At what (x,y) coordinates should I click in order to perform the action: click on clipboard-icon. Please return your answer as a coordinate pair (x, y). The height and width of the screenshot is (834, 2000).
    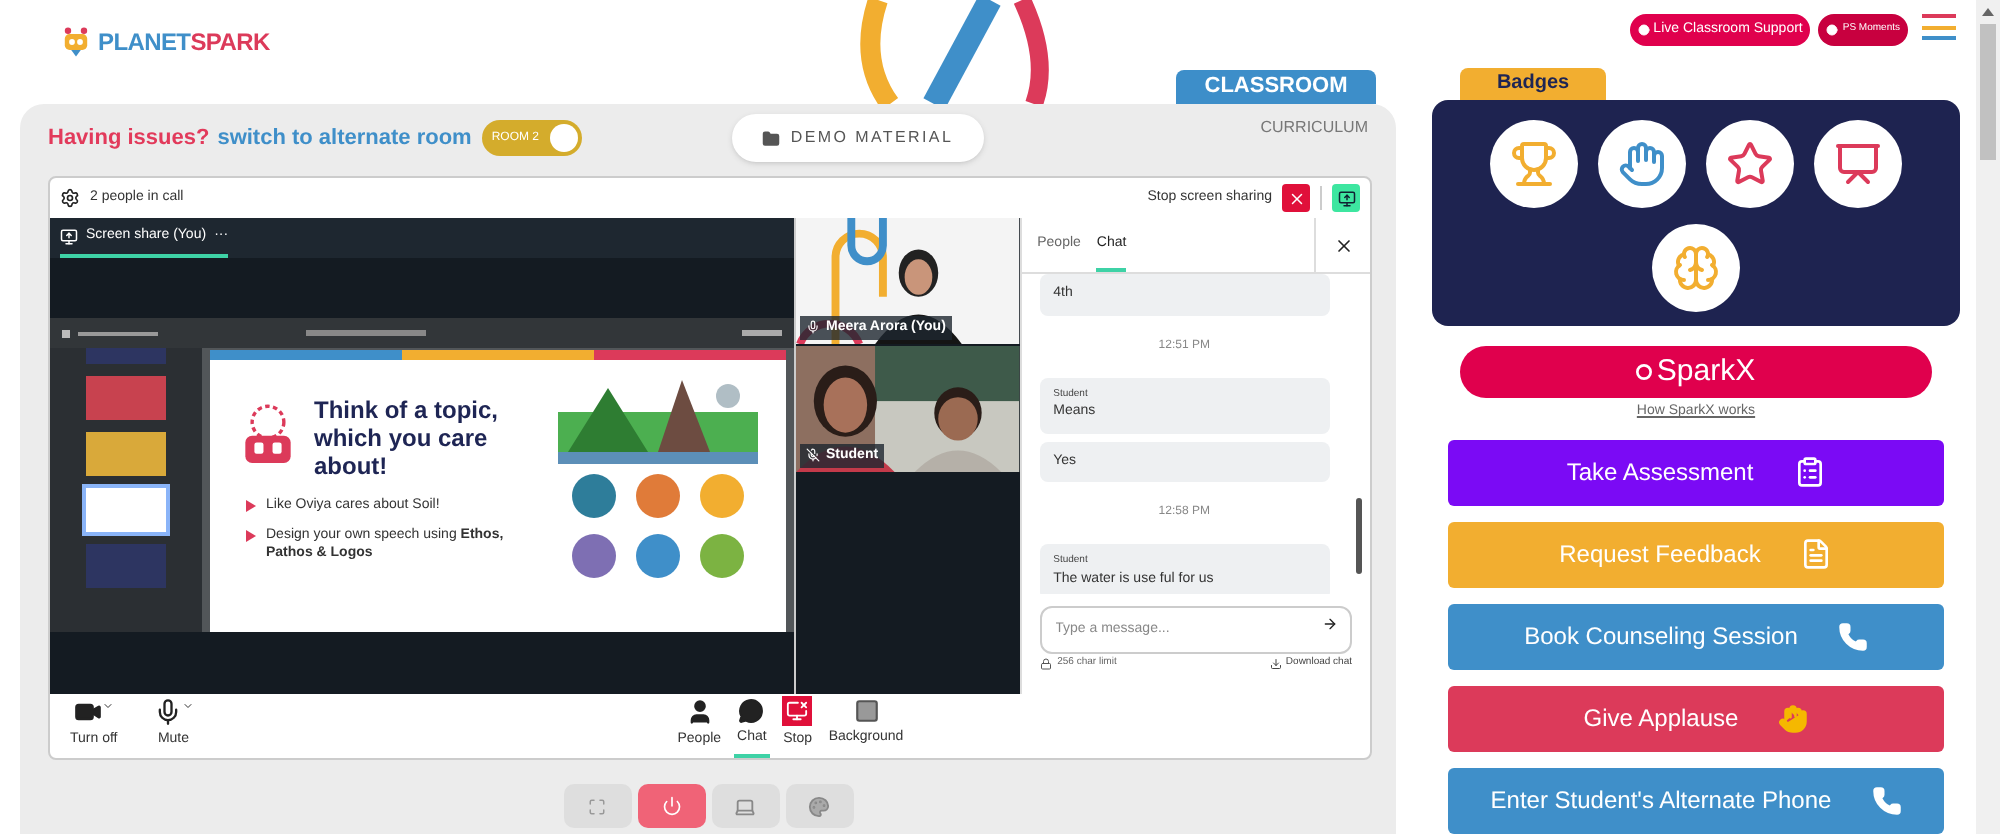
    Looking at the image, I should click on (1809, 472).